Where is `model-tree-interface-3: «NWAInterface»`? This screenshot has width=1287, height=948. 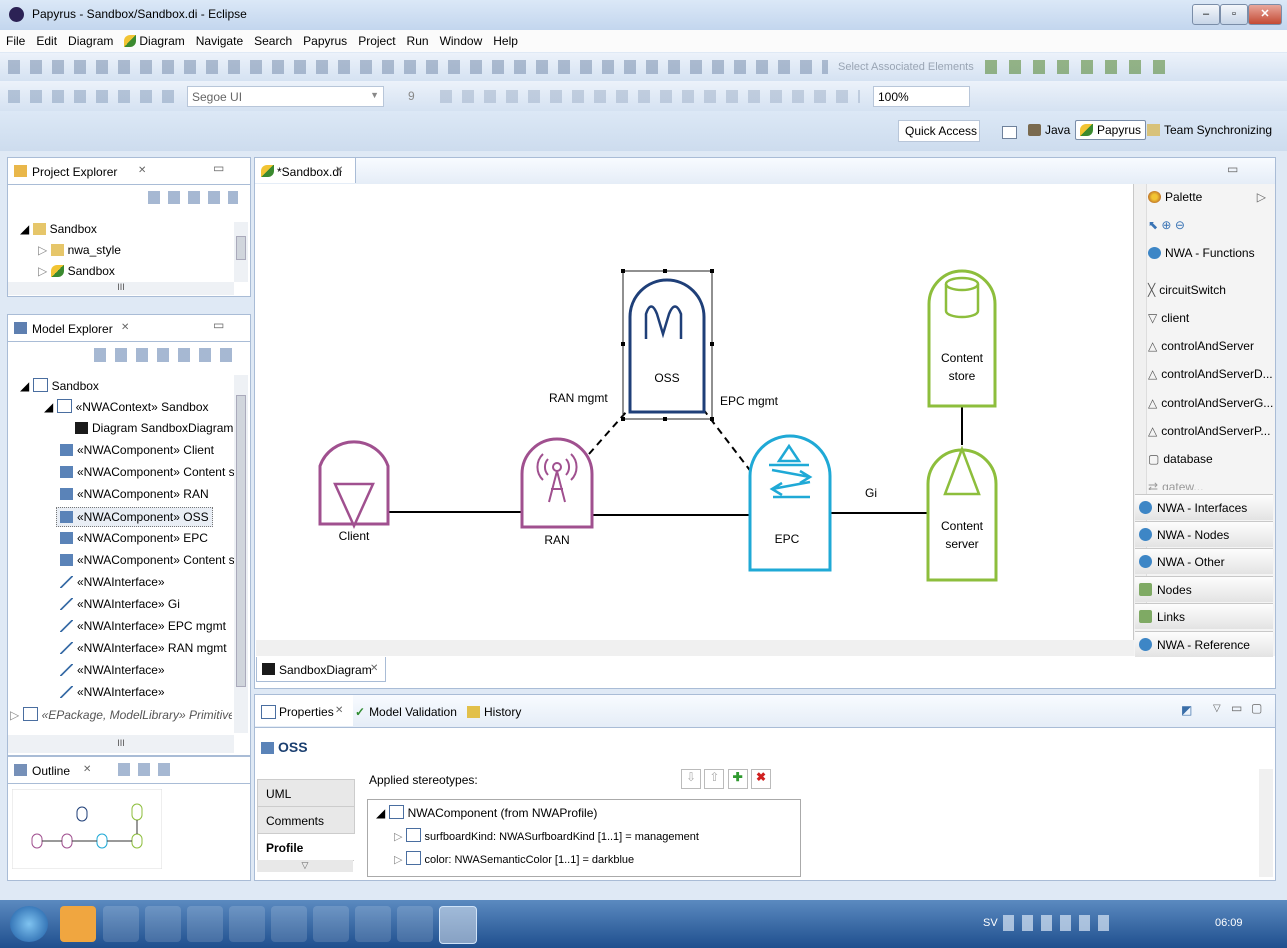
model-tree-interface-3: «NWAInterface» is located at coordinates (112, 692).